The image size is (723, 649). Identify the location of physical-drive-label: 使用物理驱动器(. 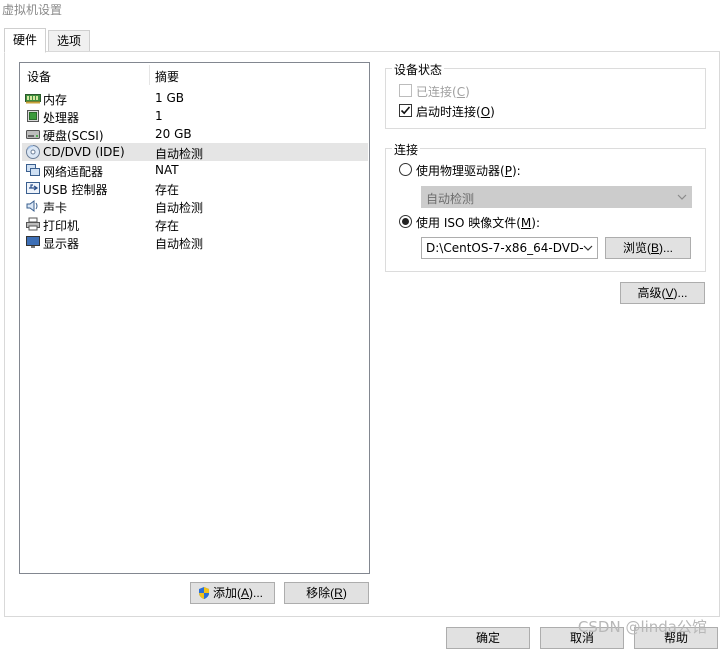
(460, 171).